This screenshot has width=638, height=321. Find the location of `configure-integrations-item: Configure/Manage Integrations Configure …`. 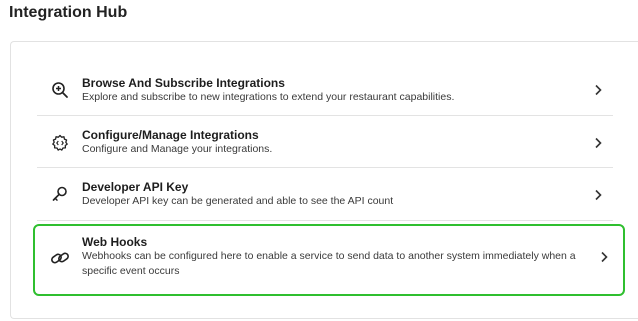

configure-integrations-item: Configure/Manage Integrations Configure … is located at coordinates (325, 142).